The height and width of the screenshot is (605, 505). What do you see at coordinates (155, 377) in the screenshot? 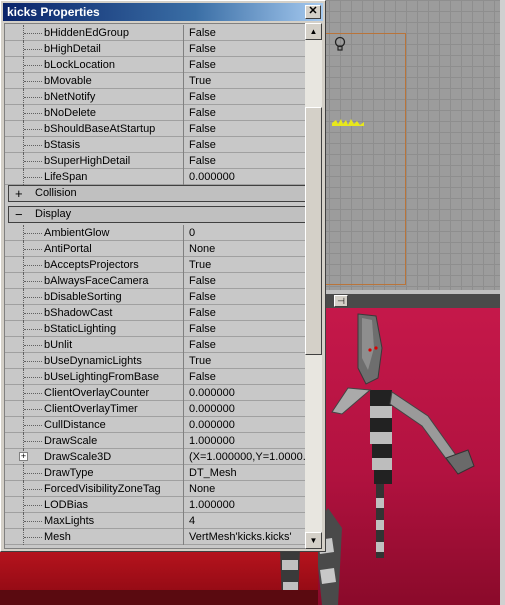
I see `property-row: bUseLightingFromBase False` at bounding box center [155, 377].